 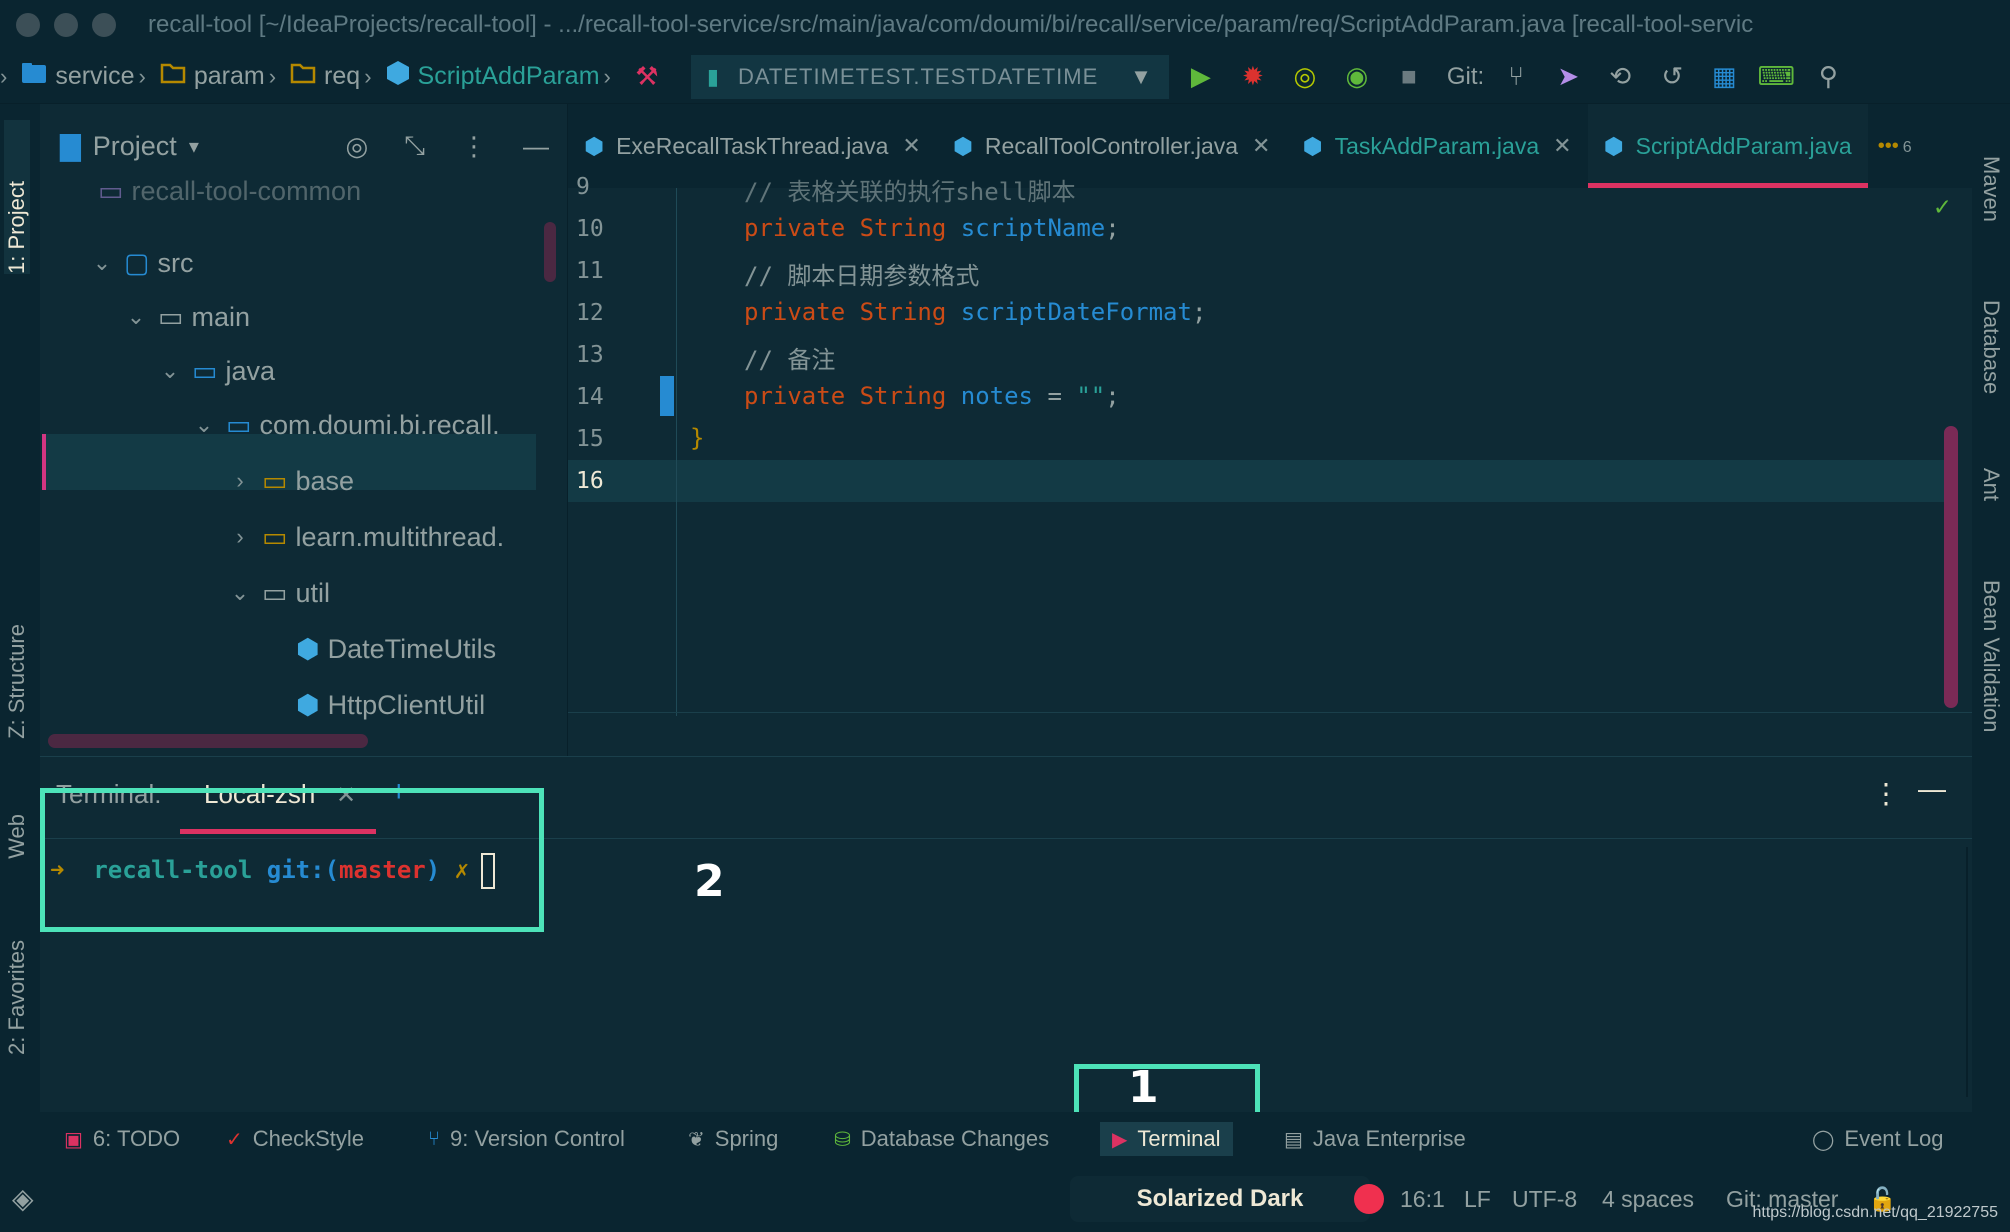 I want to click on more-tabs-button: ••• 6, so click(x=1895, y=146).